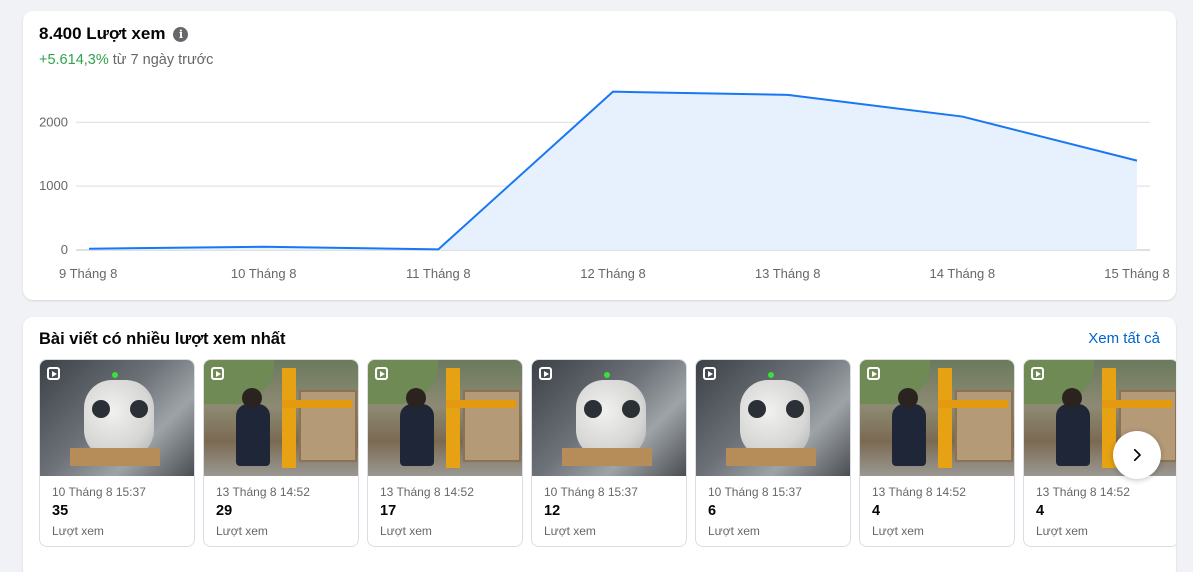  What do you see at coordinates (53, 185) in the screenshot?
I see `y-tick-label: 1000` at bounding box center [53, 185].